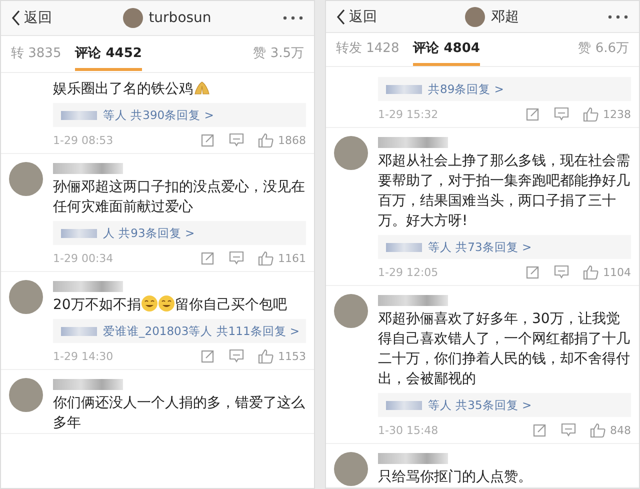 Image resolution: width=640 pixels, height=489 pixels. I want to click on account-name: 邓超, so click(505, 17).